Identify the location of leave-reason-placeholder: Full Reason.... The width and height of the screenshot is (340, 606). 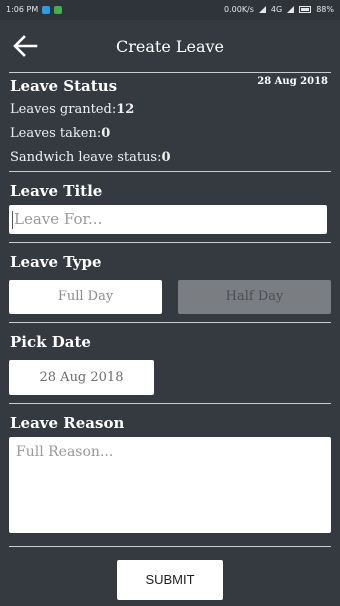
(65, 452).